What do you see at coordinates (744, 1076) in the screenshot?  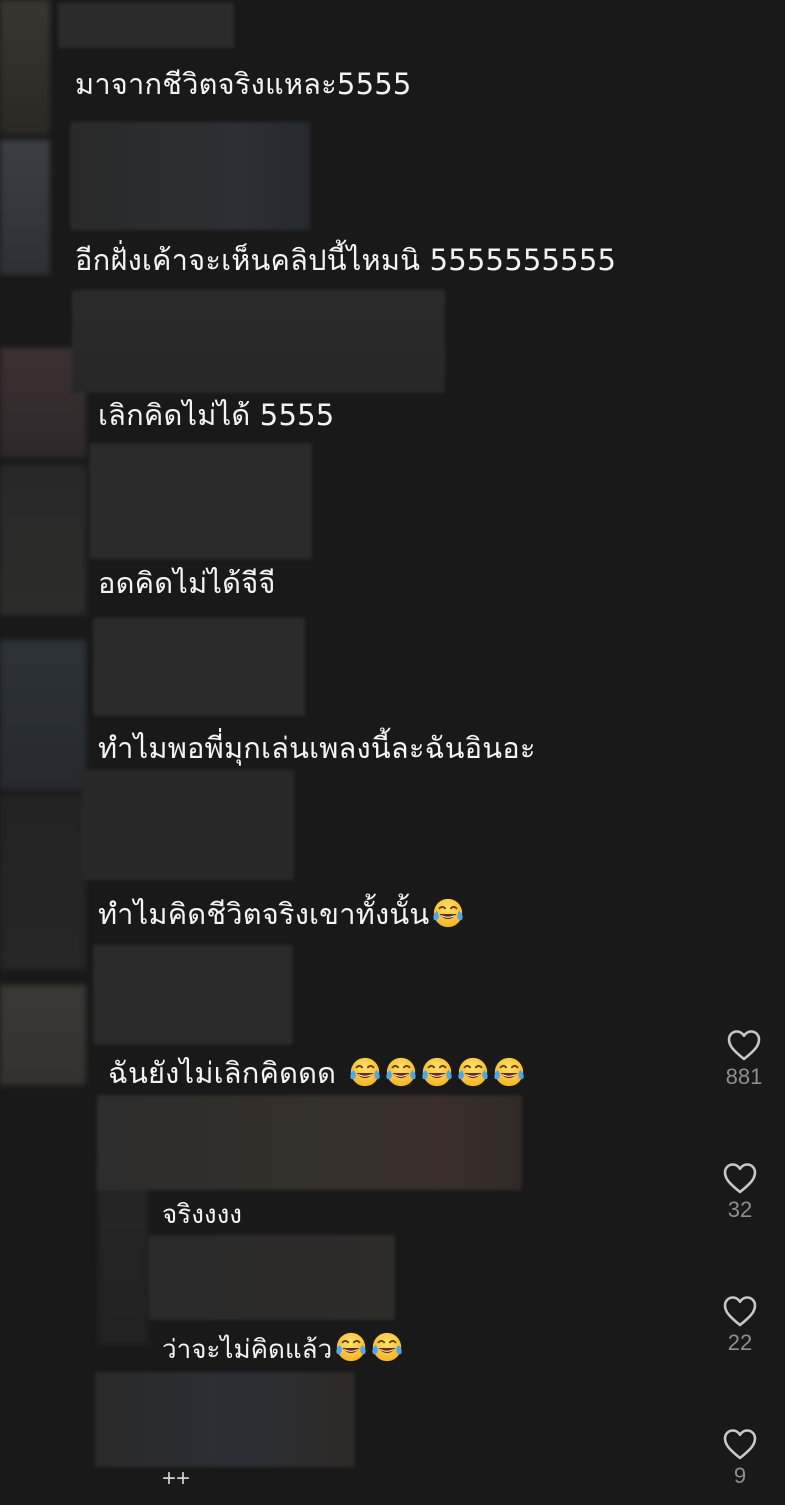 I see `like-count: 881` at bounding box center [744, 1076].